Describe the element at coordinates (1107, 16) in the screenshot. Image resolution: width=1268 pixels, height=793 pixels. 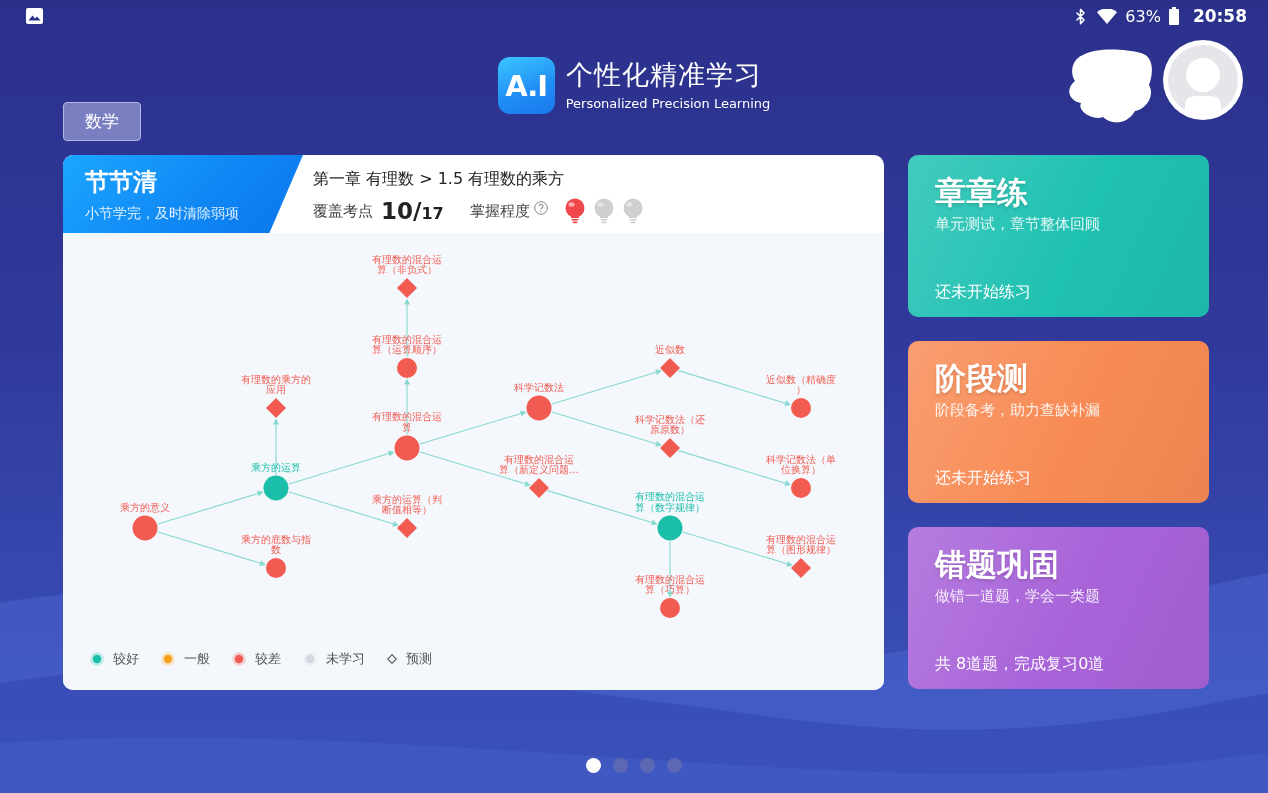
I see `wifi-icon` at that location.